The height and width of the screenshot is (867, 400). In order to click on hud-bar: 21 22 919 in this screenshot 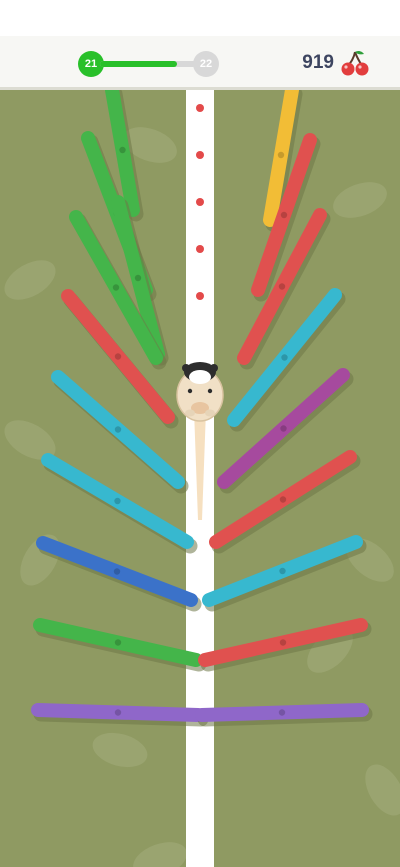, I will do `click(200, 63)`.